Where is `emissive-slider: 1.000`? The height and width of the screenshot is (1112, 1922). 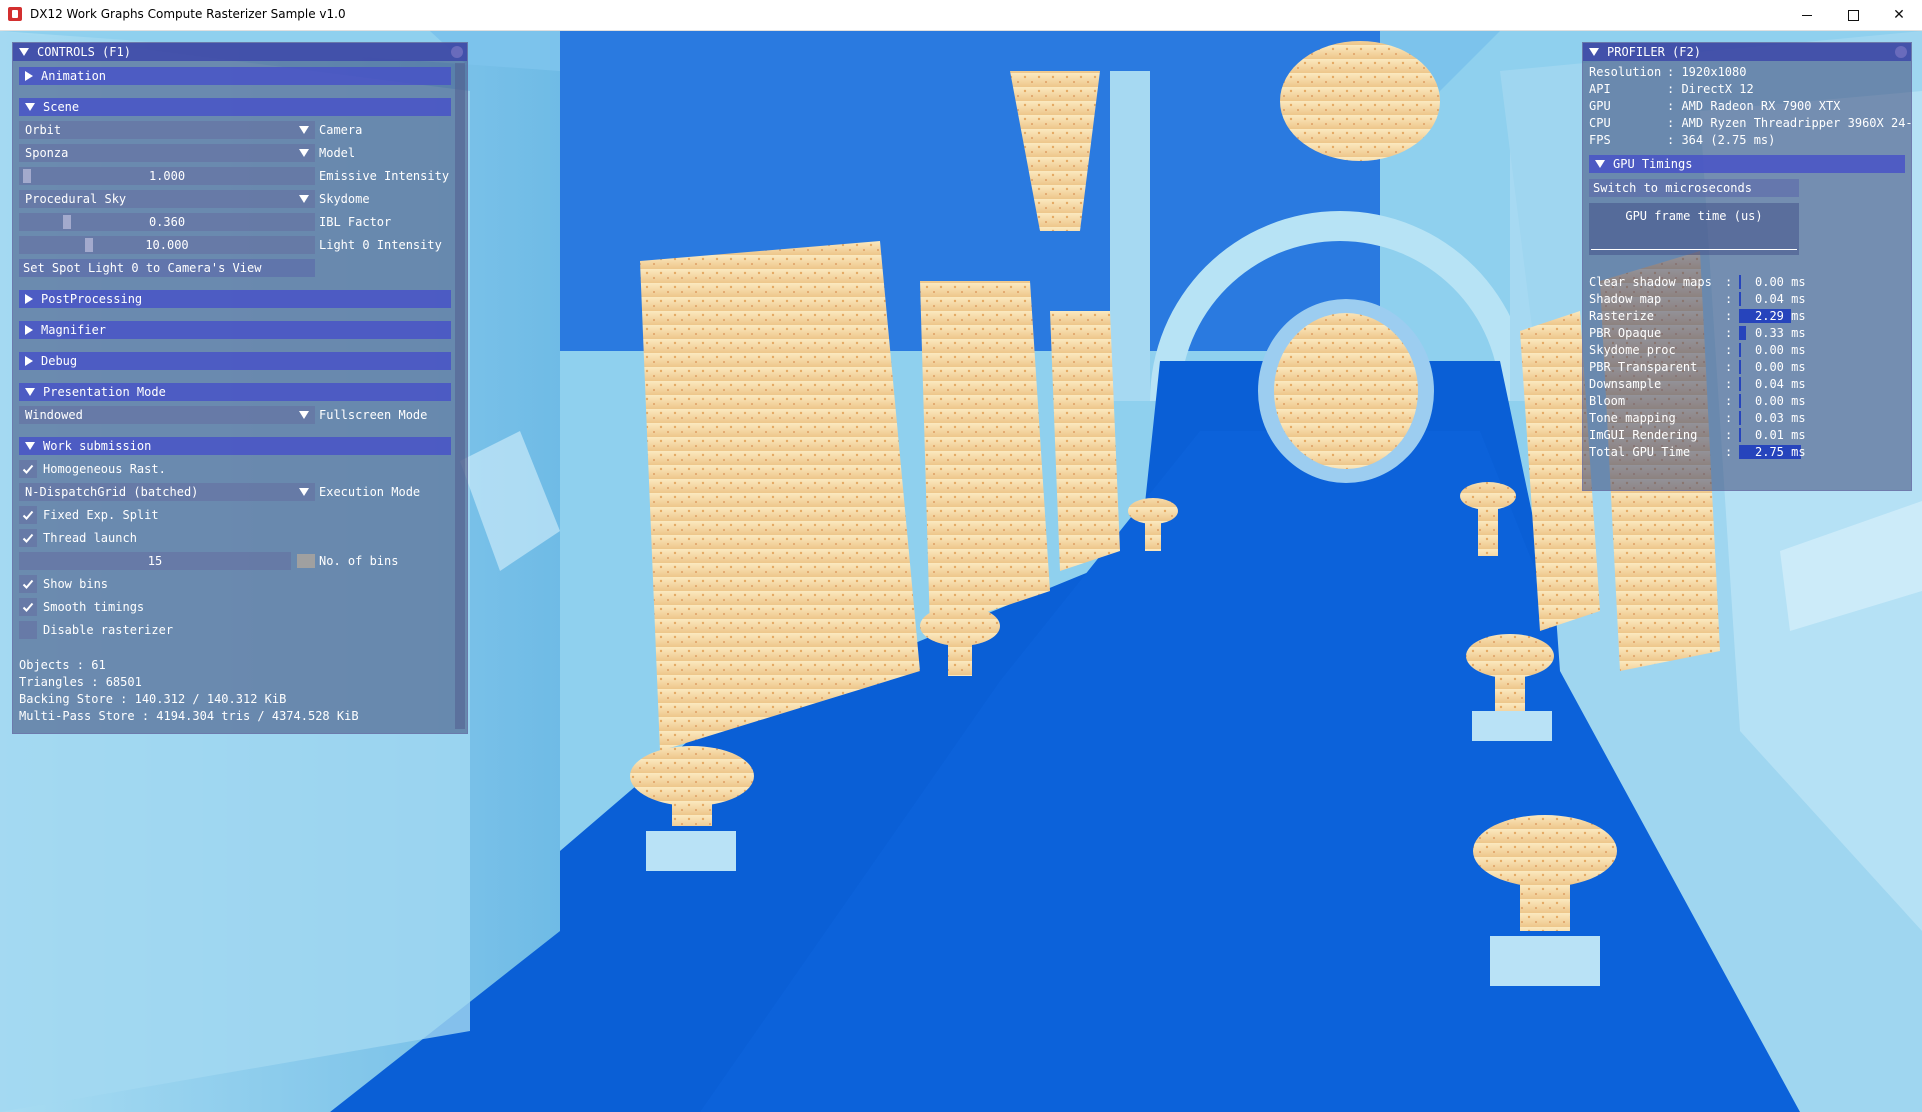
emissive-slider: 1.000 is located at coordinates (167, 176).